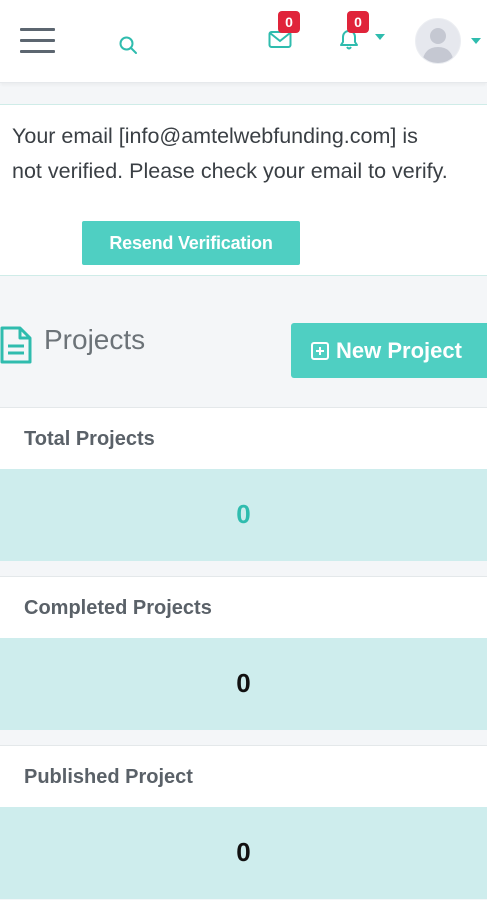 This screenshot has width=487, height=900. I want to click on avatar, so click(438, 41).